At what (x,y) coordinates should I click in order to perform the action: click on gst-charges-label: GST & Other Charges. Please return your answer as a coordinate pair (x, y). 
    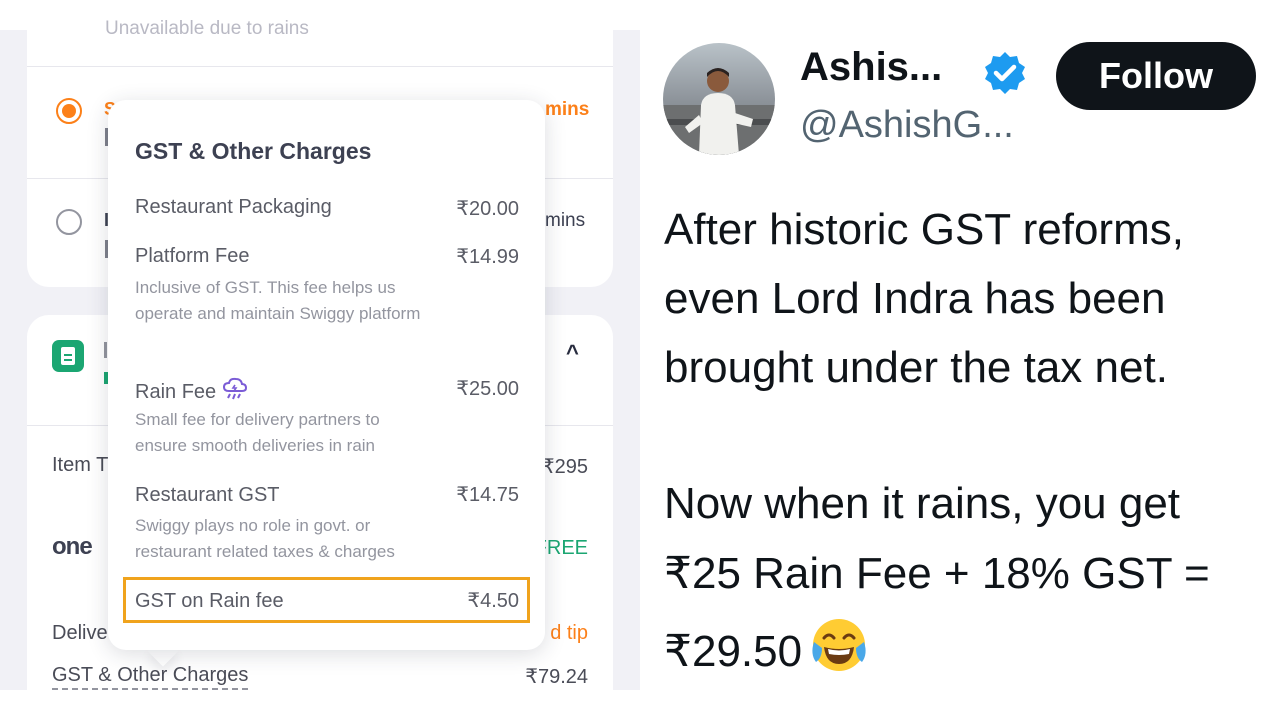
    Looking at the image, I should click on (150, 677).